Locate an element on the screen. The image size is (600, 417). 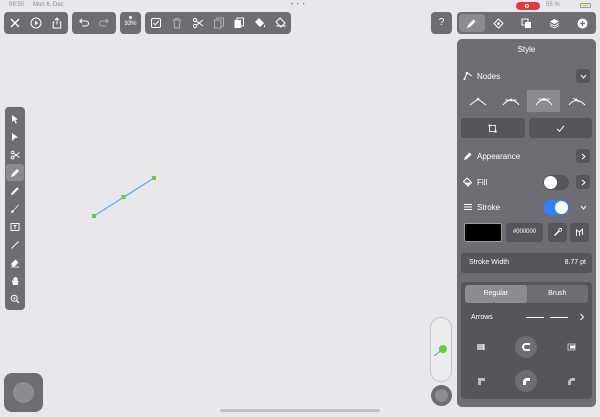
inspector-title: Style is located at coordinates (526, 49).